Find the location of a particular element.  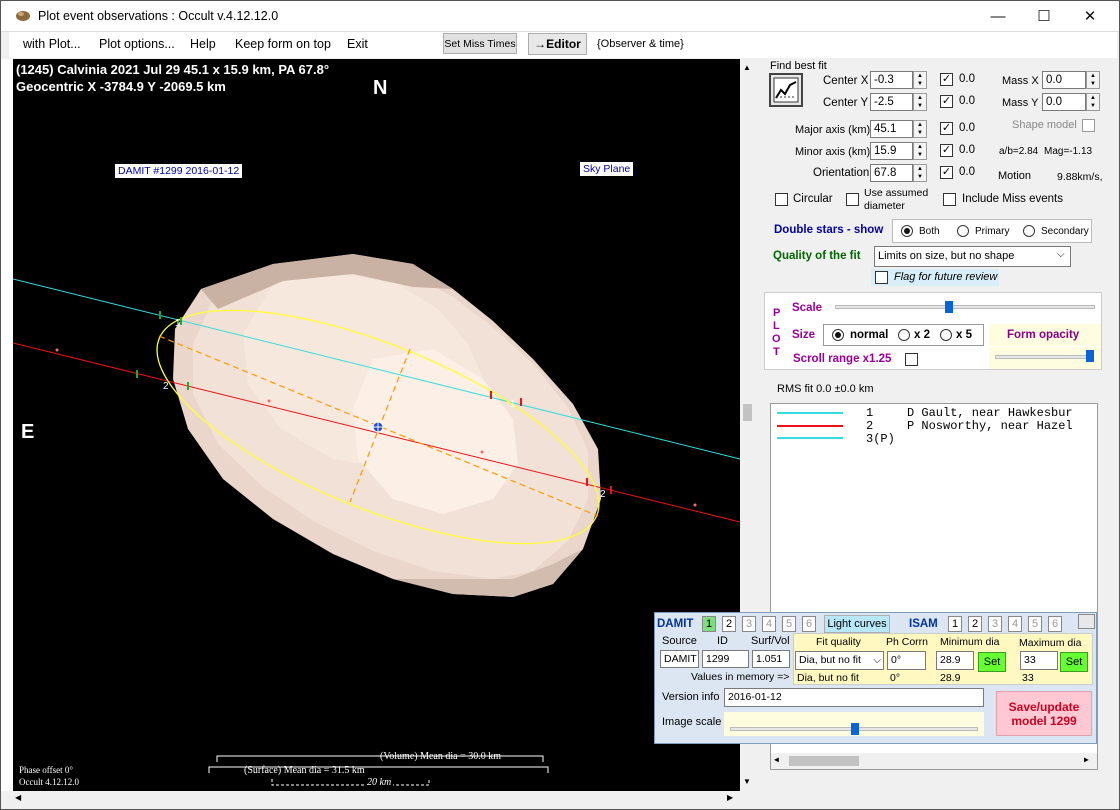

min-dia-set-button: Set is located at coordinates (992, 662).